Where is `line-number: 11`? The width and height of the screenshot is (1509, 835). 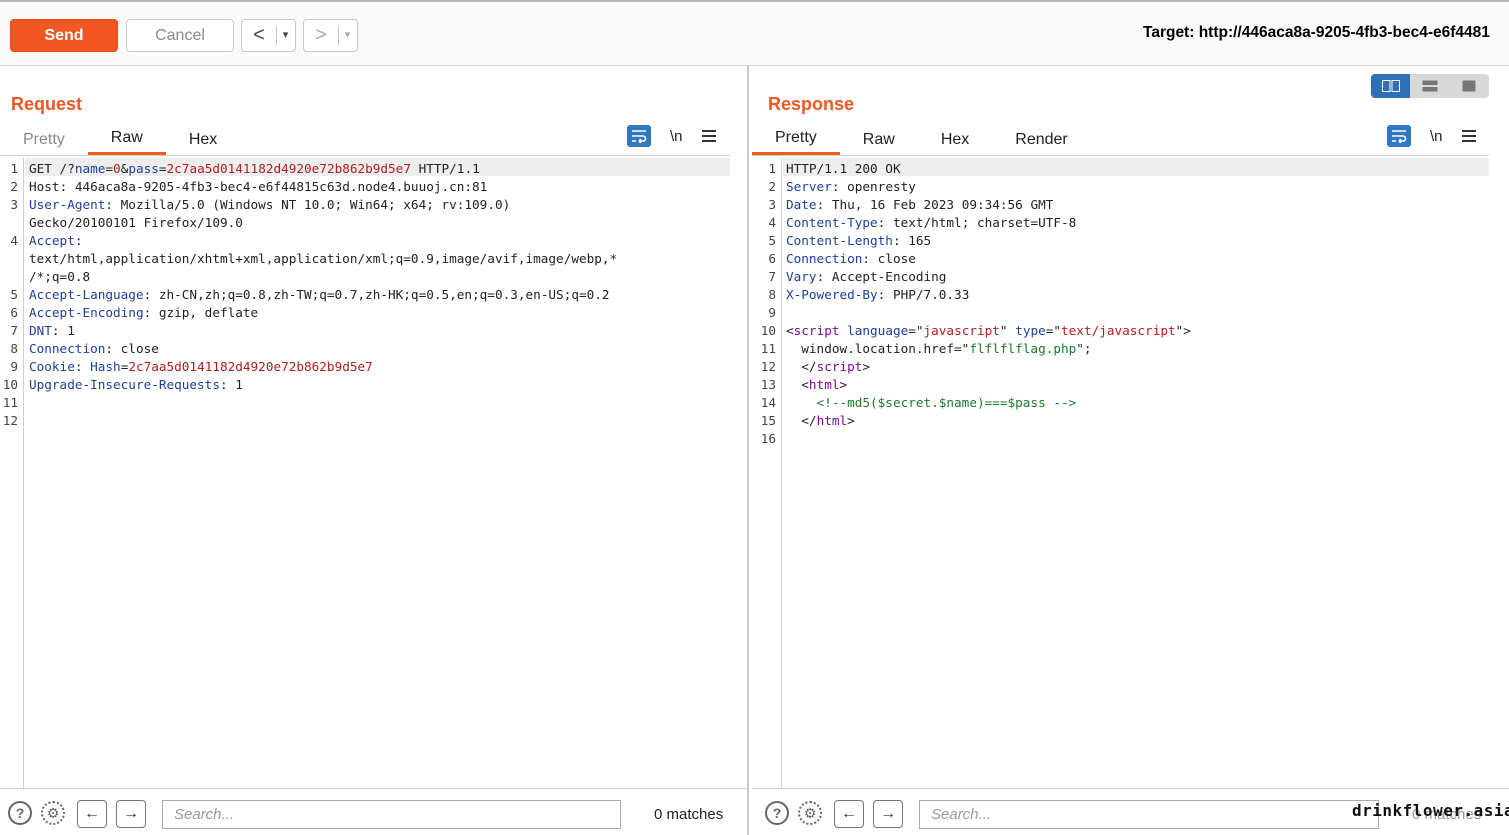 line-number: 11 is located at coordinates (10, 402).